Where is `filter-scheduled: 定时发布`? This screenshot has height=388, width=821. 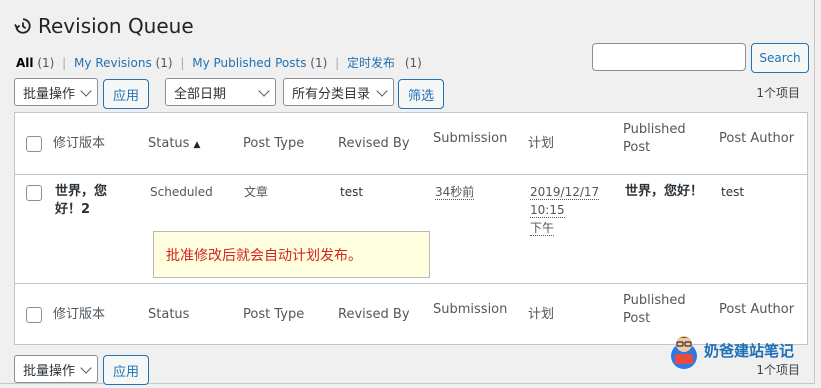
filter-scheduled: 定时发布 is located at coordinates (371, 63).